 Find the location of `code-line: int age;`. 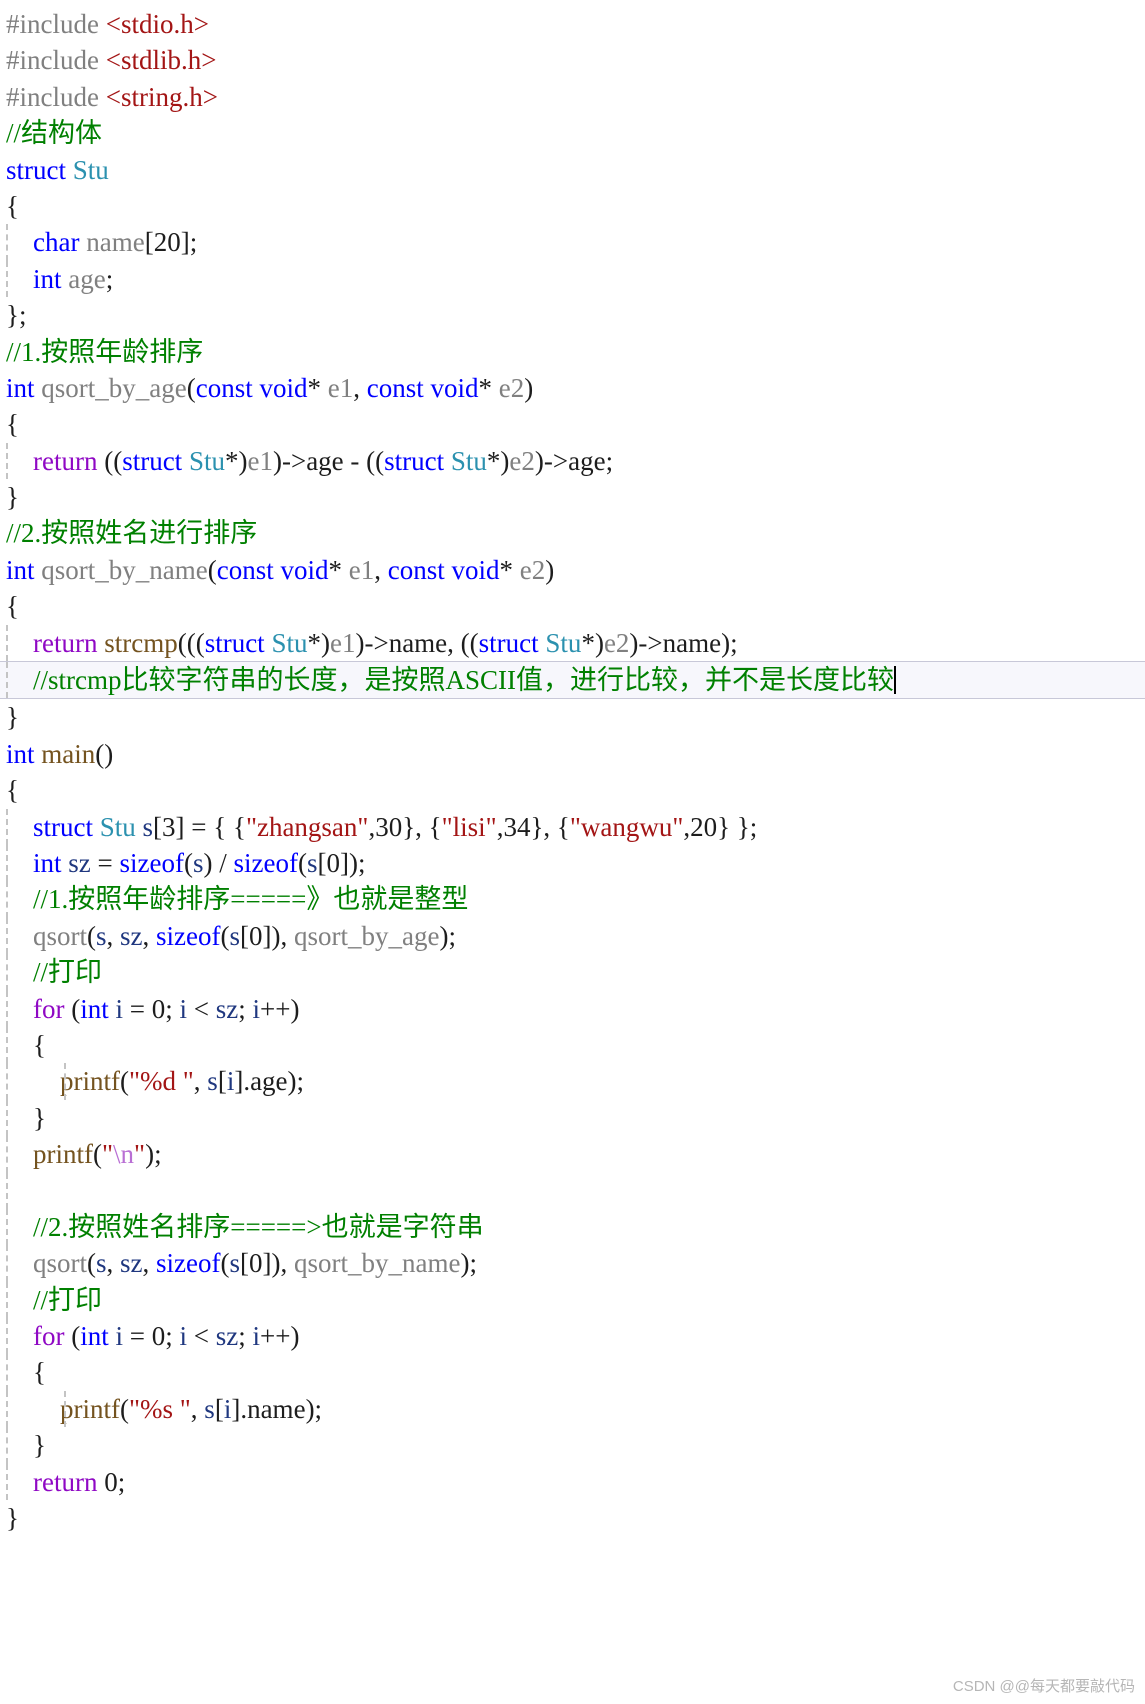

code-line: int age; is located at coordinates (572, 279).